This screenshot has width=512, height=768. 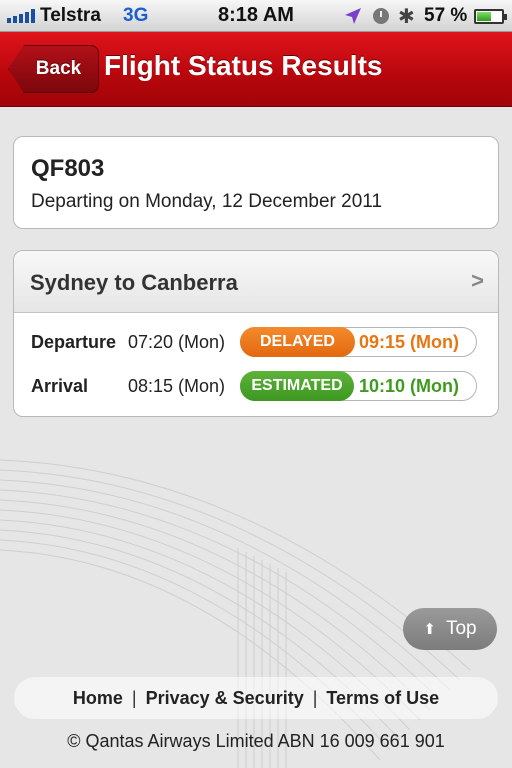 What do you see at coordinates (60, 386) in the screenshot?
I see `arrival-label: Arrival` at bounding box center [60, 386].